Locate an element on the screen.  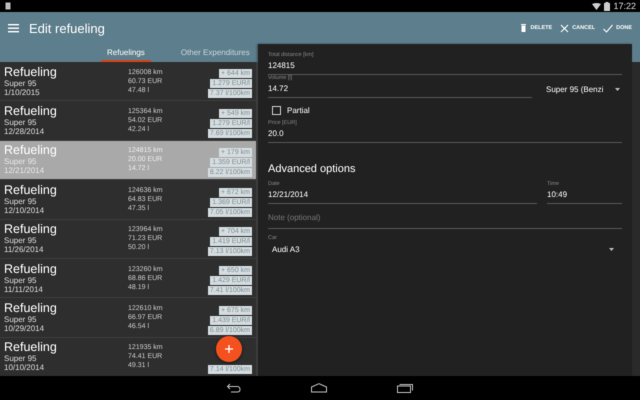
menu-icon is located at coordinates (13, 28).